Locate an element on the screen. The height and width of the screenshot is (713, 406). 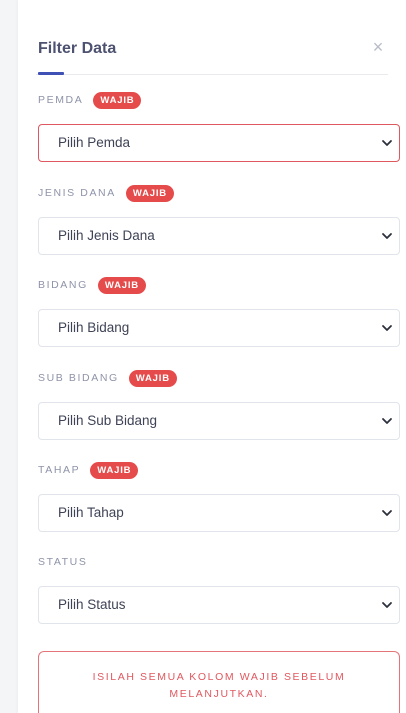
pemda-select: Pilih Pemda is located at coordinates (219, 143).